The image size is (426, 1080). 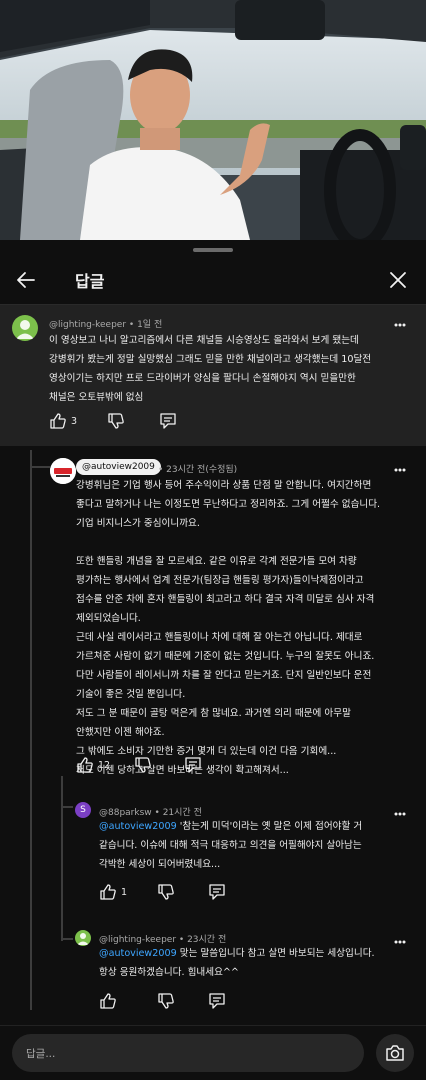 I want to click on comment-line: 항상 응원하겠습니다. 힘내세요^^, so click(x=169, y=972).